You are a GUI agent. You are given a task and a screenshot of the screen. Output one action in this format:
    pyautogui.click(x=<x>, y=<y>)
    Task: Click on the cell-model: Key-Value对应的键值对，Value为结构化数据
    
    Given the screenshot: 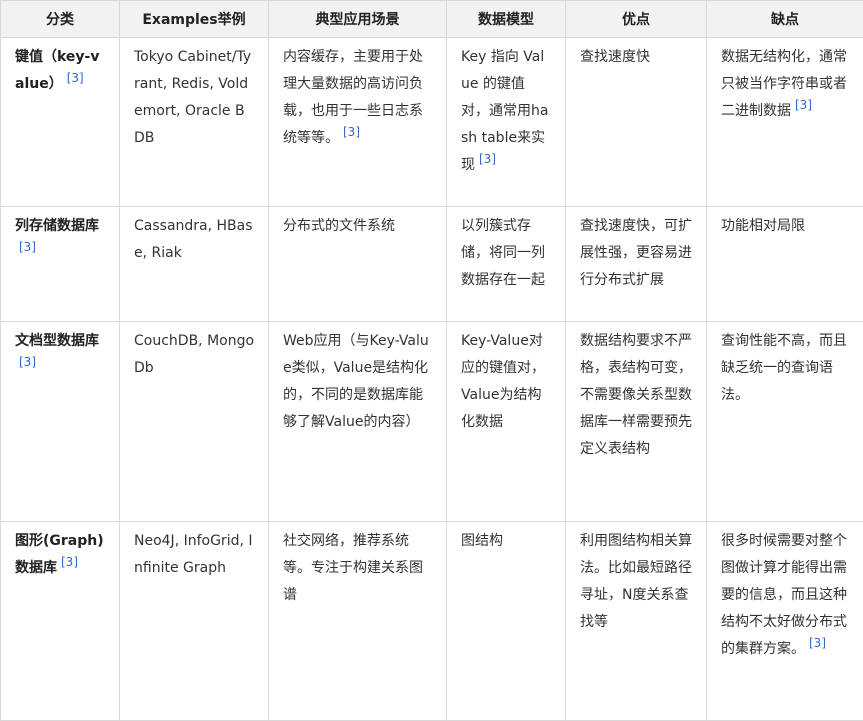 What is the action you would take?
    pyautogui.click(x=506, y=422)
    